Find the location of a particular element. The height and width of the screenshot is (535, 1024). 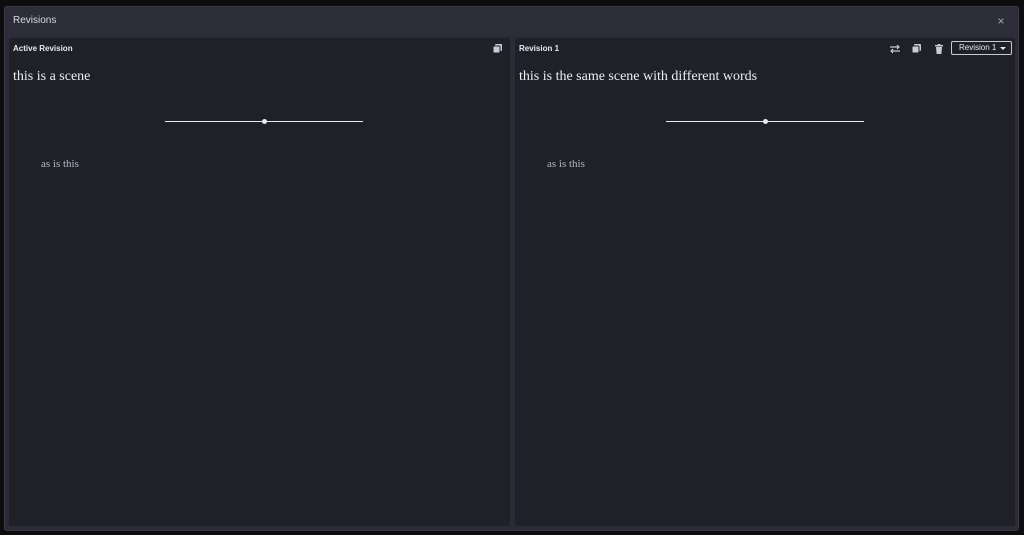

dialog-title: Revisions is located at coordinates (35, 20).